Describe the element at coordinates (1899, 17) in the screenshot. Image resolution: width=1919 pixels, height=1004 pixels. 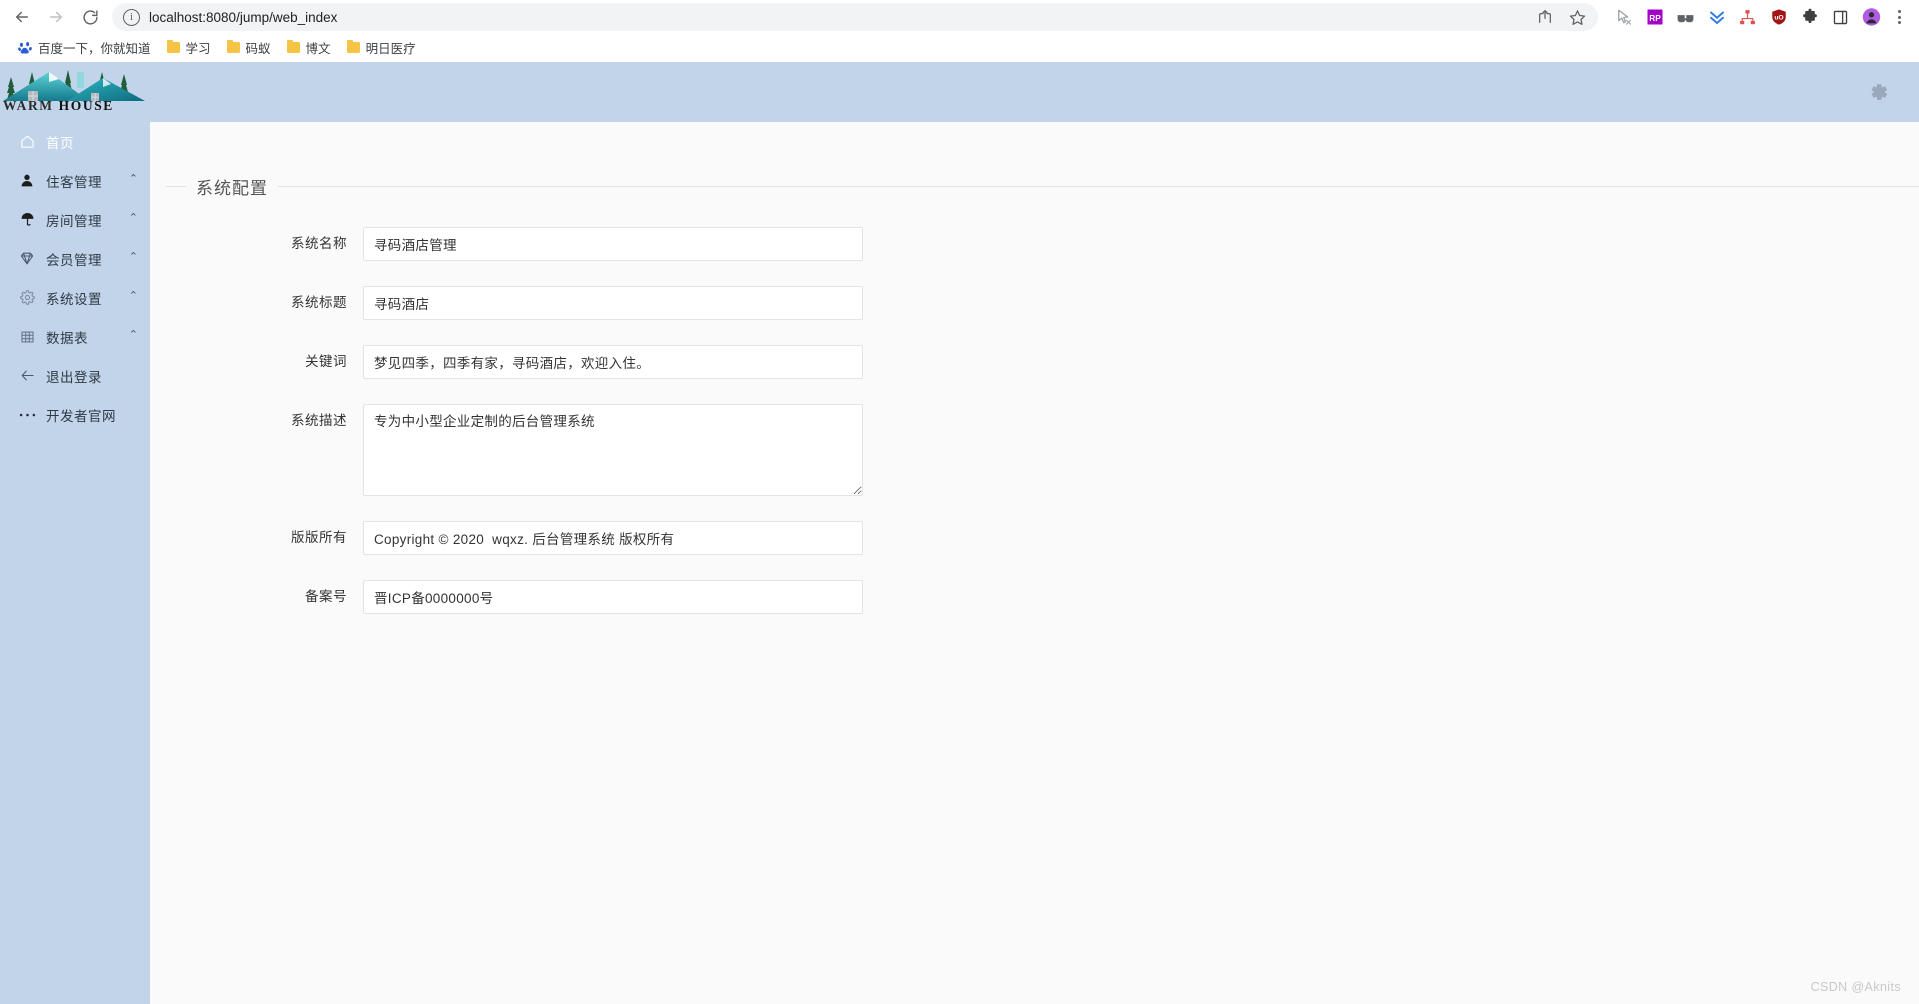
I see `three-dot-menu-icon` at that location.